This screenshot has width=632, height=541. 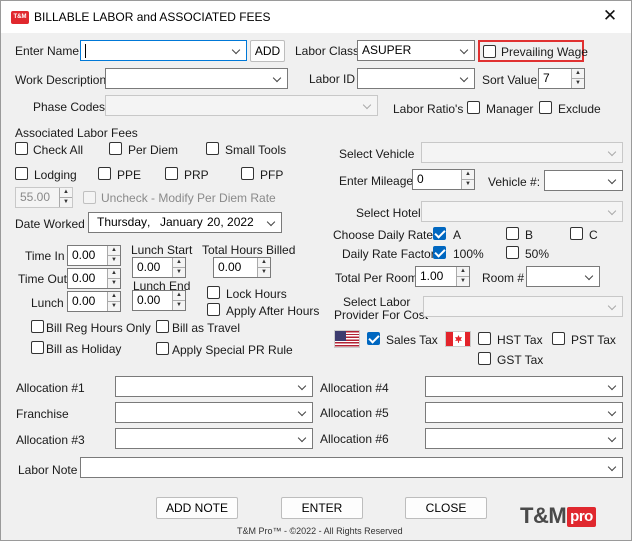 What do you see at coordinates (354, 439) in the screenshot?
I see `allocation-6-label: Allocation #6` at bounding box center [354, 439].